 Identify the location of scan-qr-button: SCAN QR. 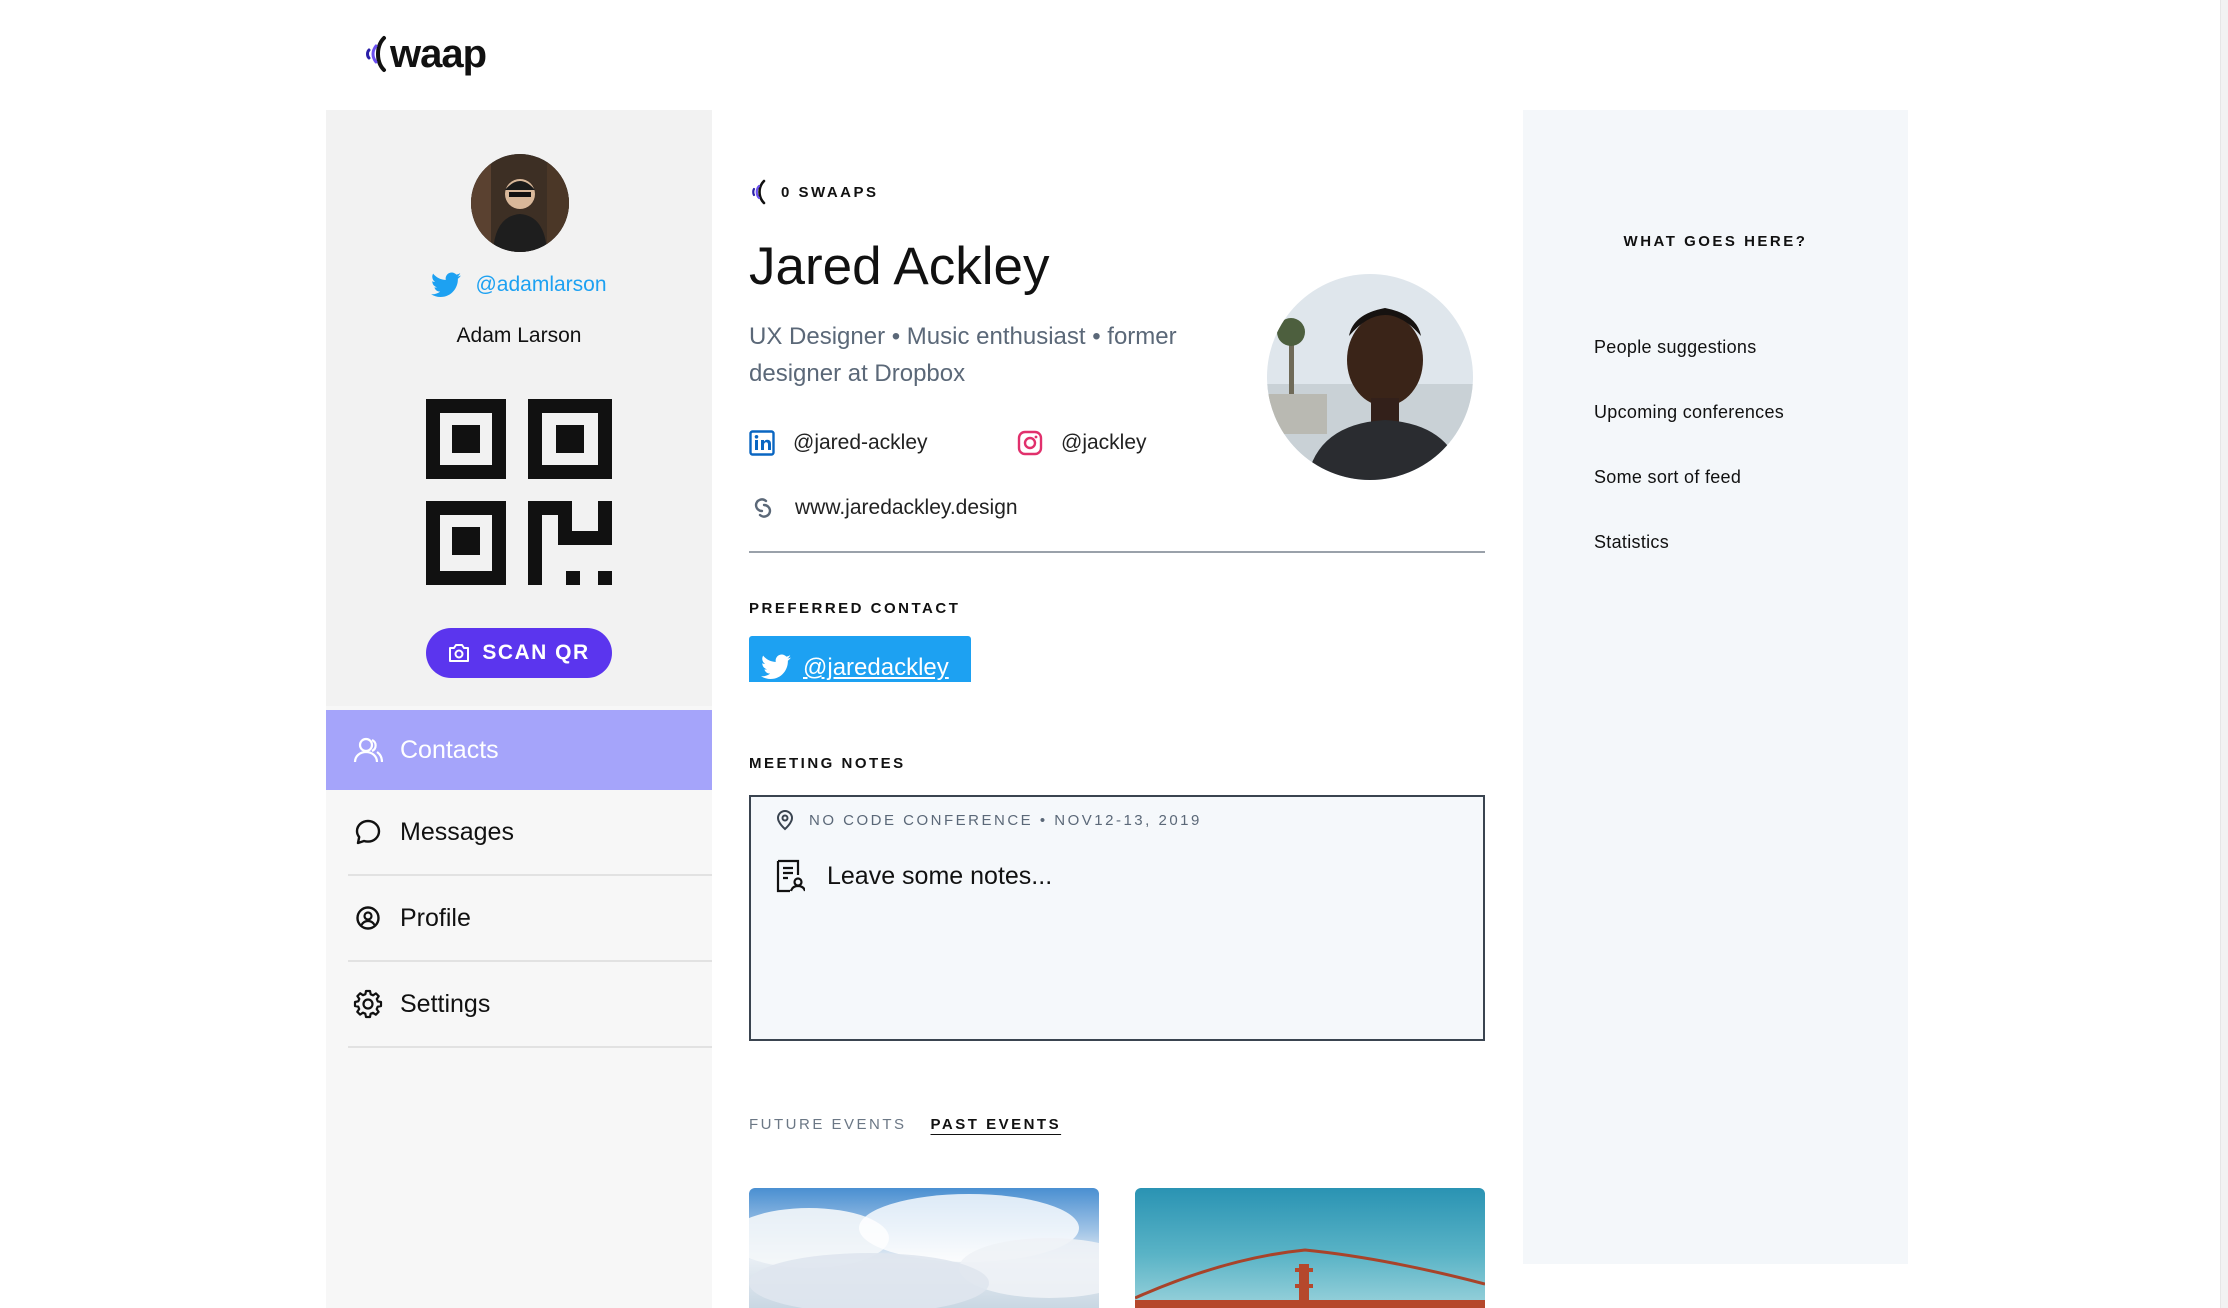
(519, 653).